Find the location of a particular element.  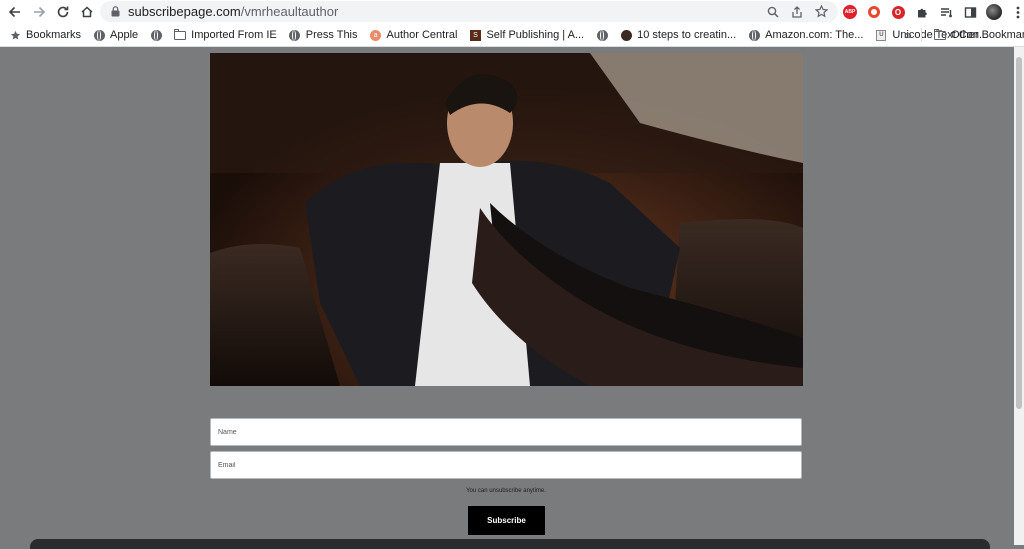

author-central-icon: a is located at coordinates (376, 35).